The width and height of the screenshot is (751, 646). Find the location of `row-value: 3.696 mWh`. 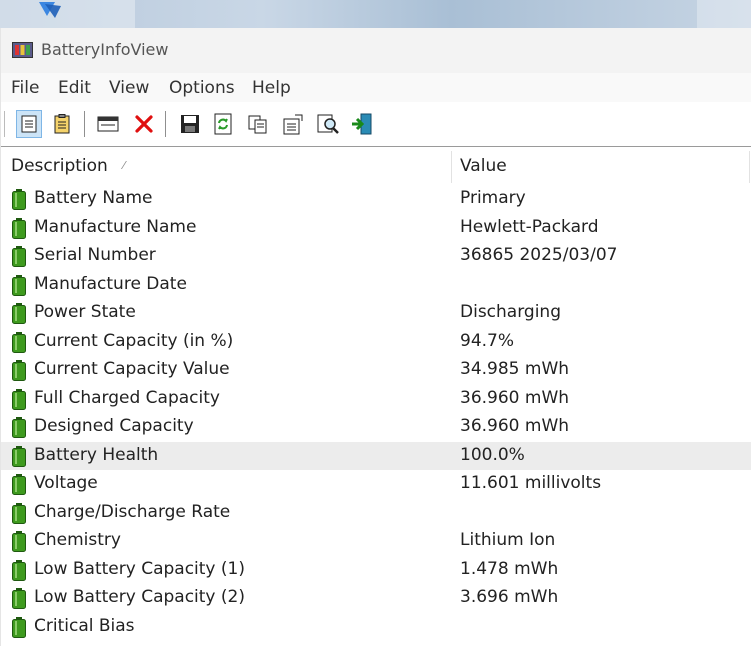

row-value: 3.696 mWh is located at coordinates (509, 597).